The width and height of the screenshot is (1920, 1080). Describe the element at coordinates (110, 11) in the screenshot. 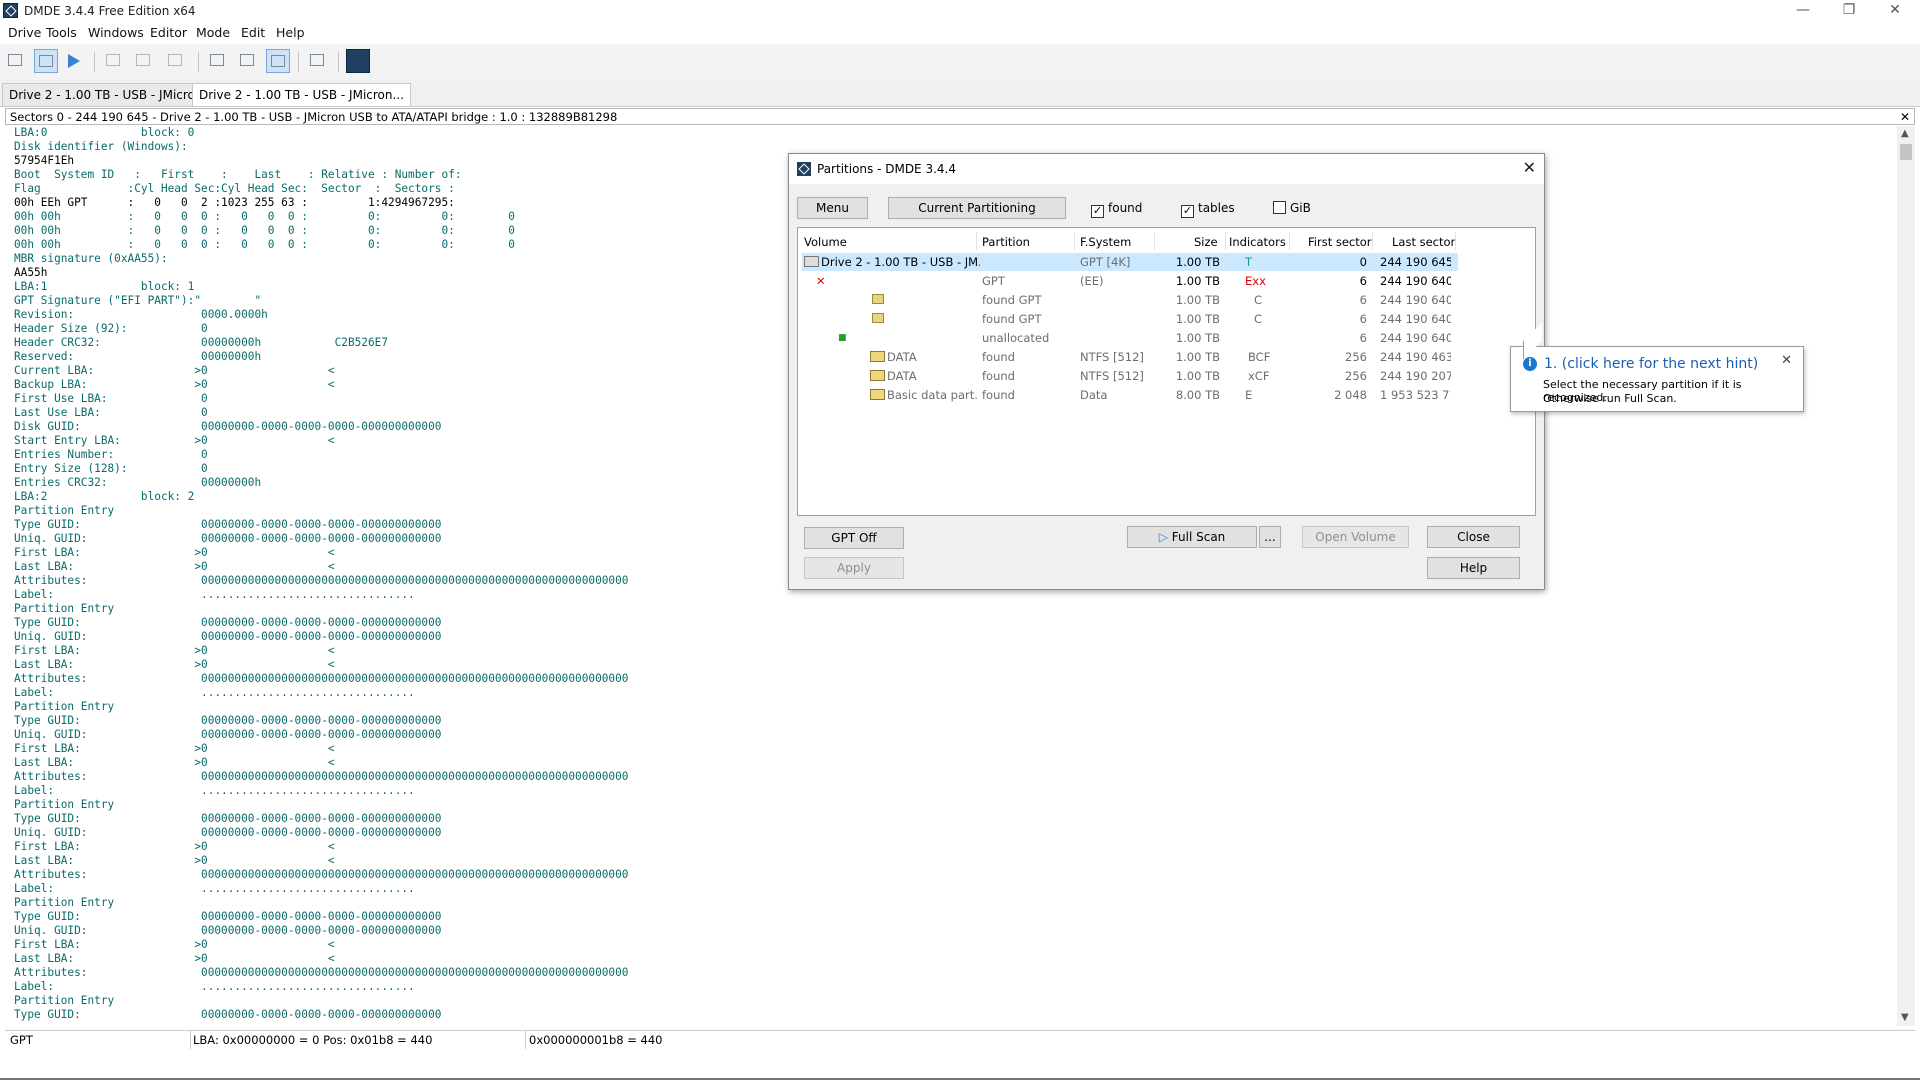

I see `window-title: DMDE 3.4.4 Free Edition x64` at that location.